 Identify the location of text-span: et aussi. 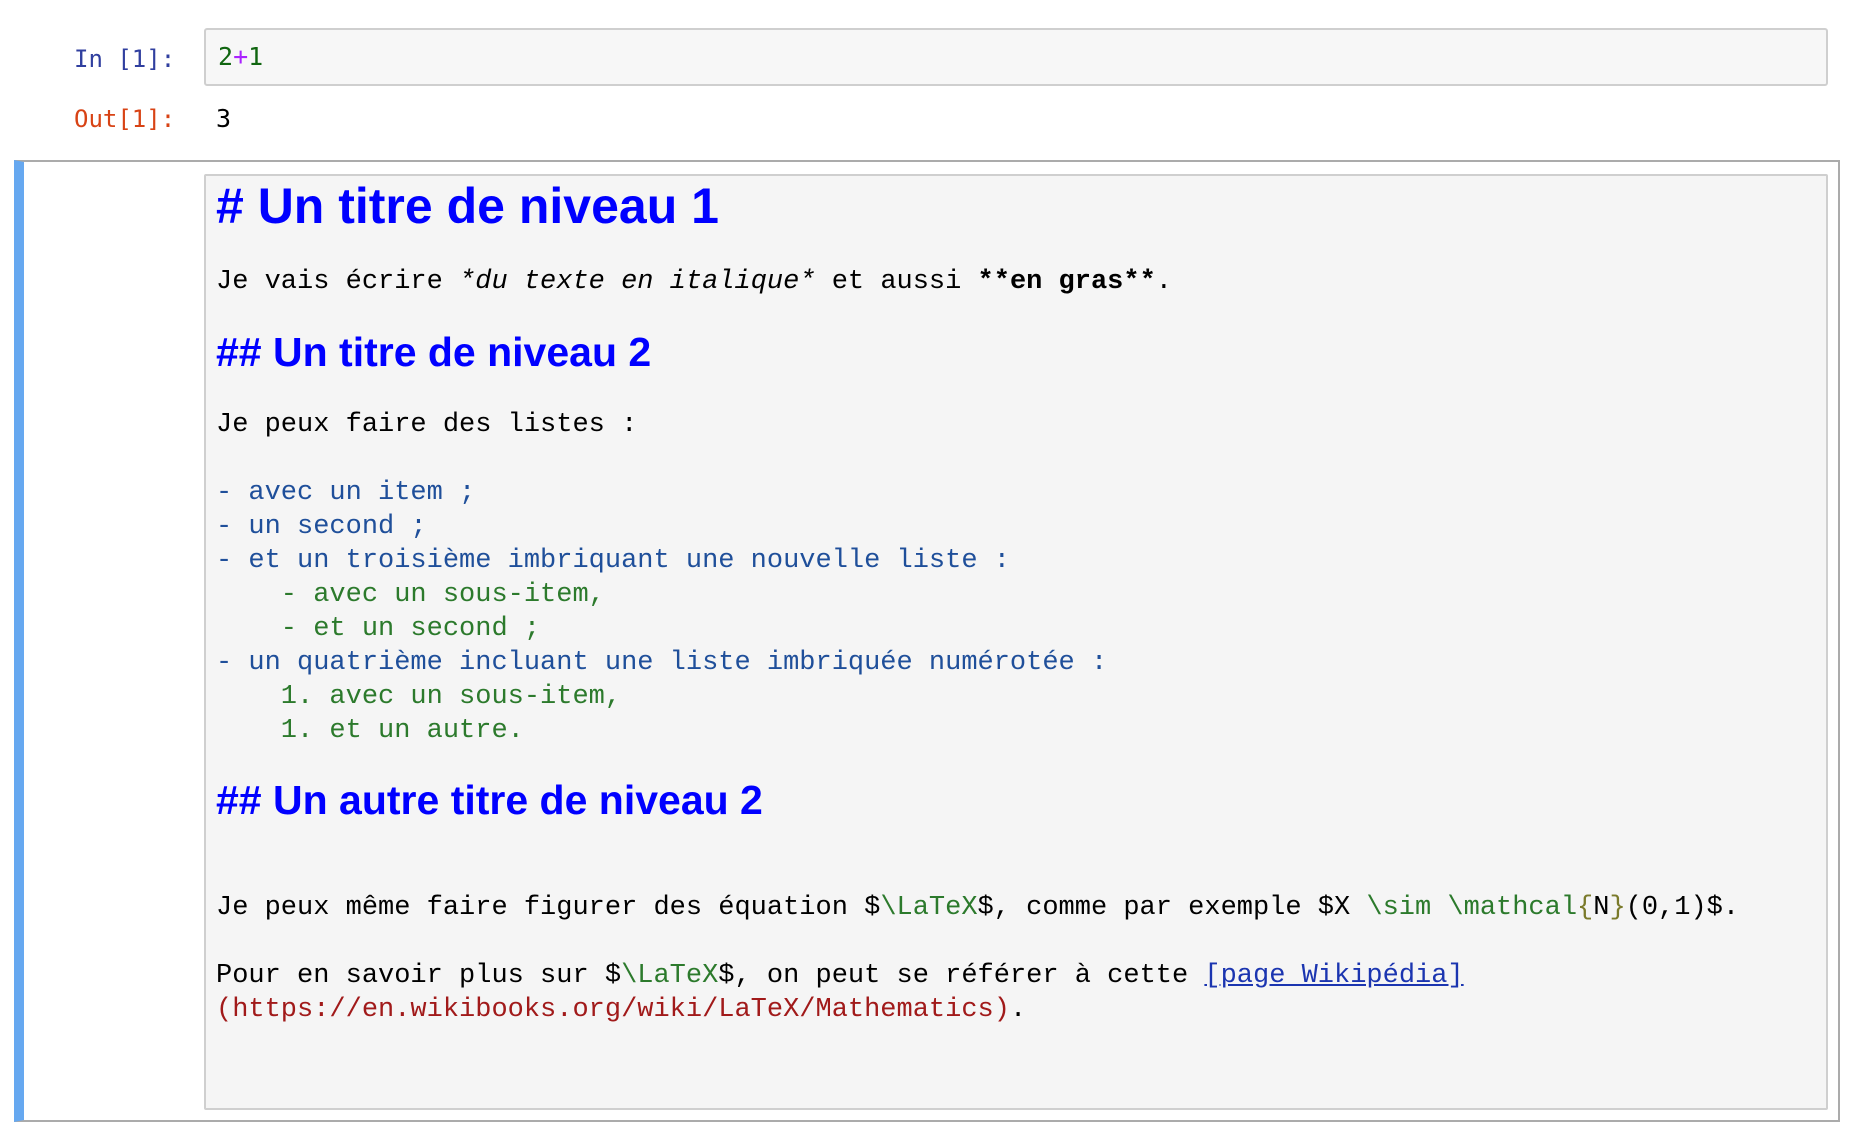
(896, 282).